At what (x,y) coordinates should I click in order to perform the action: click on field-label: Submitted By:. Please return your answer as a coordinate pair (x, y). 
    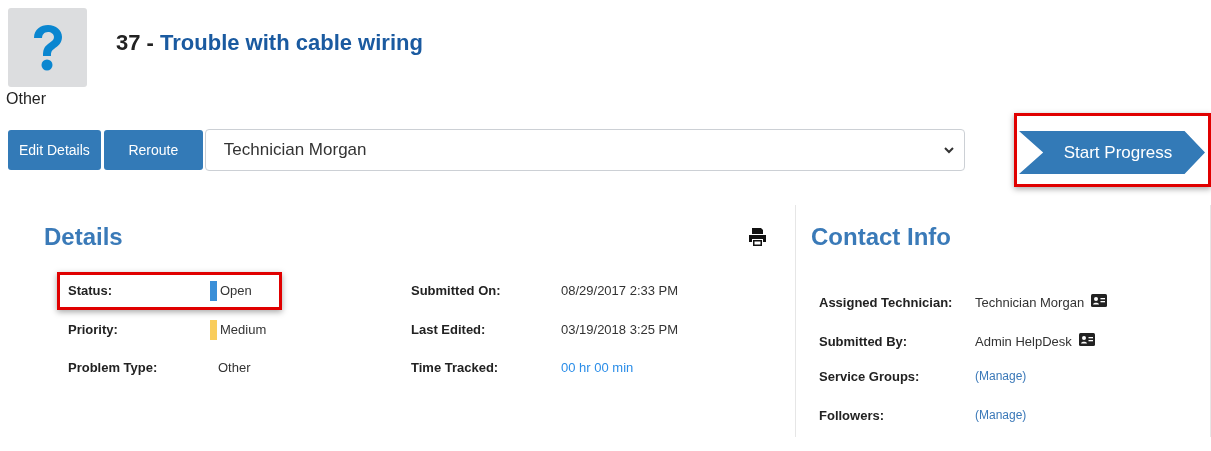
    Looking at the image, I should click on (863, 342).